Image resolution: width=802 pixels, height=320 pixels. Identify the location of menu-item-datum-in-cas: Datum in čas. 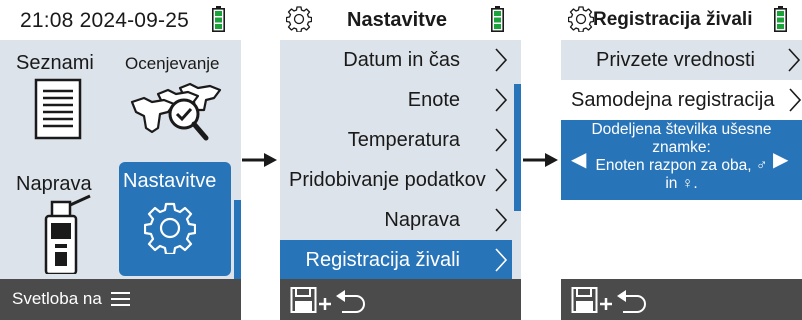
(396, 60).